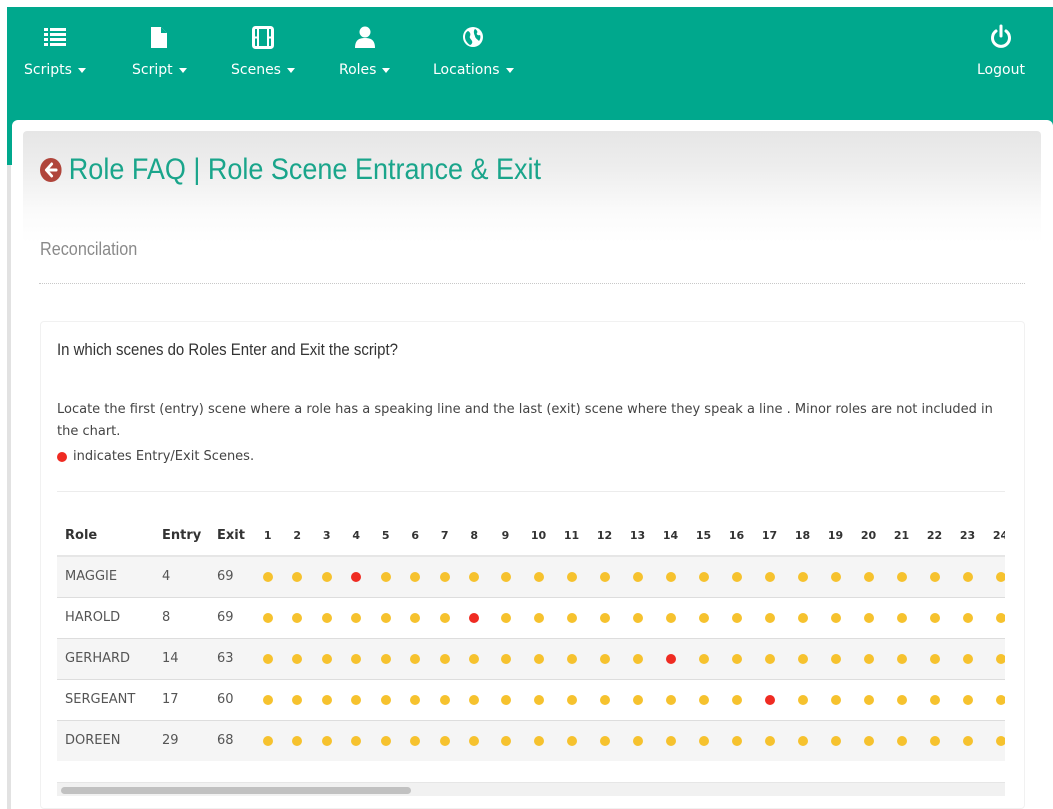 Image resolution: width=1053 pixels, height=809 pixels. What do you see at coordinates (571, 536) in the screenshot?
I see `header-scene: 11` at bounding box center [571, 536].